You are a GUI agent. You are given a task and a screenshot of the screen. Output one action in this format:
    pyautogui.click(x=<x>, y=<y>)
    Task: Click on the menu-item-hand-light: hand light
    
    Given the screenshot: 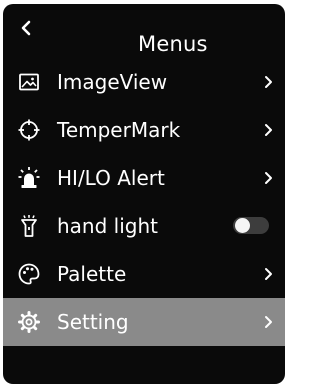 What is the action you would take?
    pyautogui.click(x=144, y=226)
    